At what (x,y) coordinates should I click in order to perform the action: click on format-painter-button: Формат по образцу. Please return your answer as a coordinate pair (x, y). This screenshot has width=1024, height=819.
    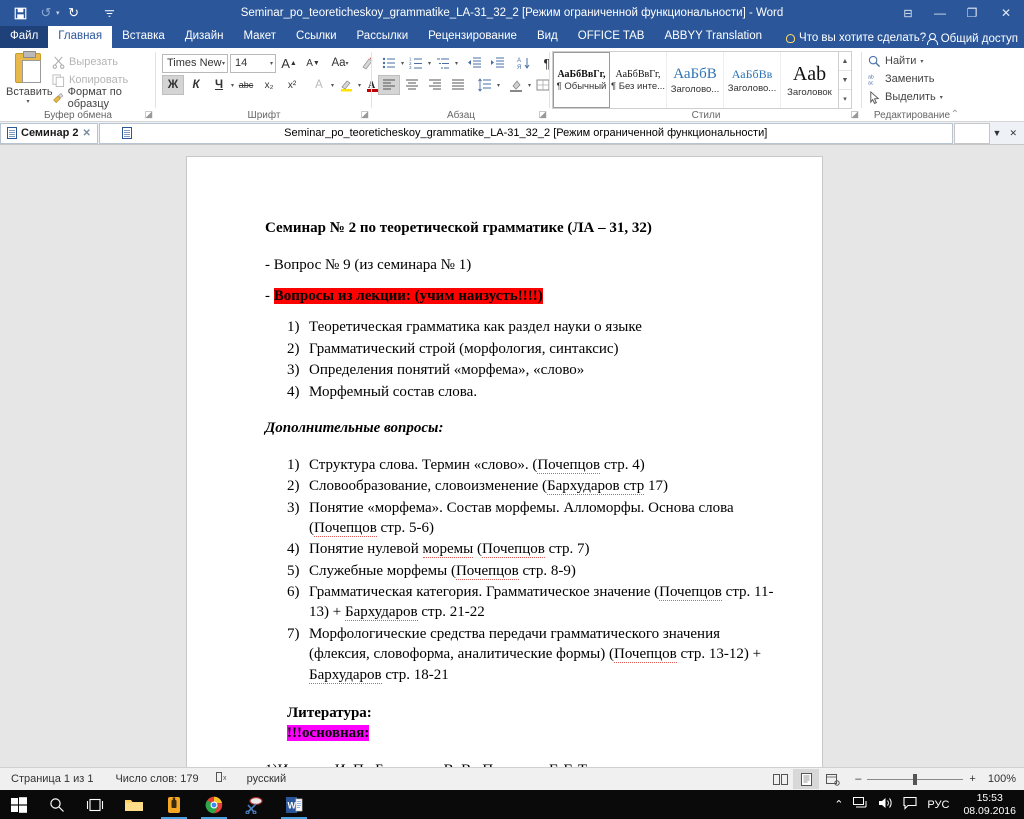
    Looking at the image, I should click on (104, 98).